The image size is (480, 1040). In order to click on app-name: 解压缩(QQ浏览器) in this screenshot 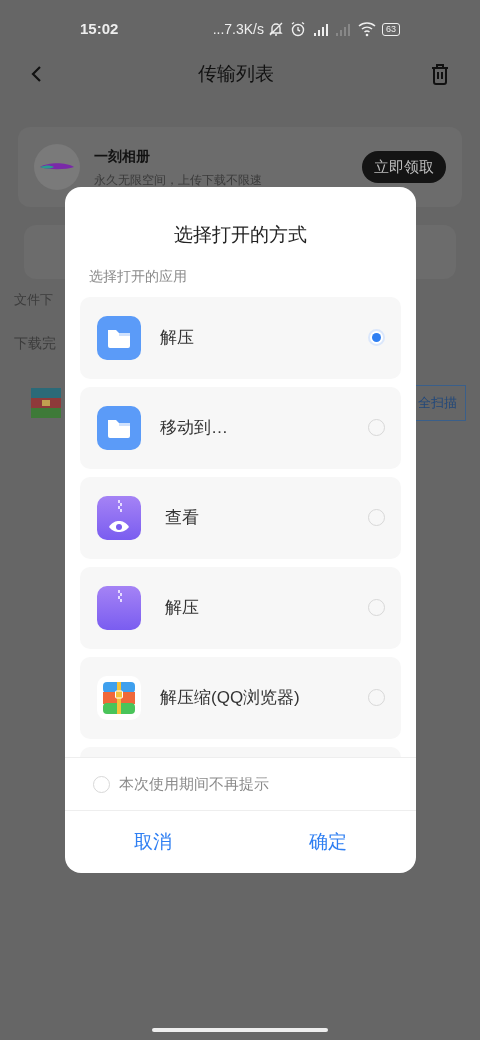, I will do `click(230, 697)`.